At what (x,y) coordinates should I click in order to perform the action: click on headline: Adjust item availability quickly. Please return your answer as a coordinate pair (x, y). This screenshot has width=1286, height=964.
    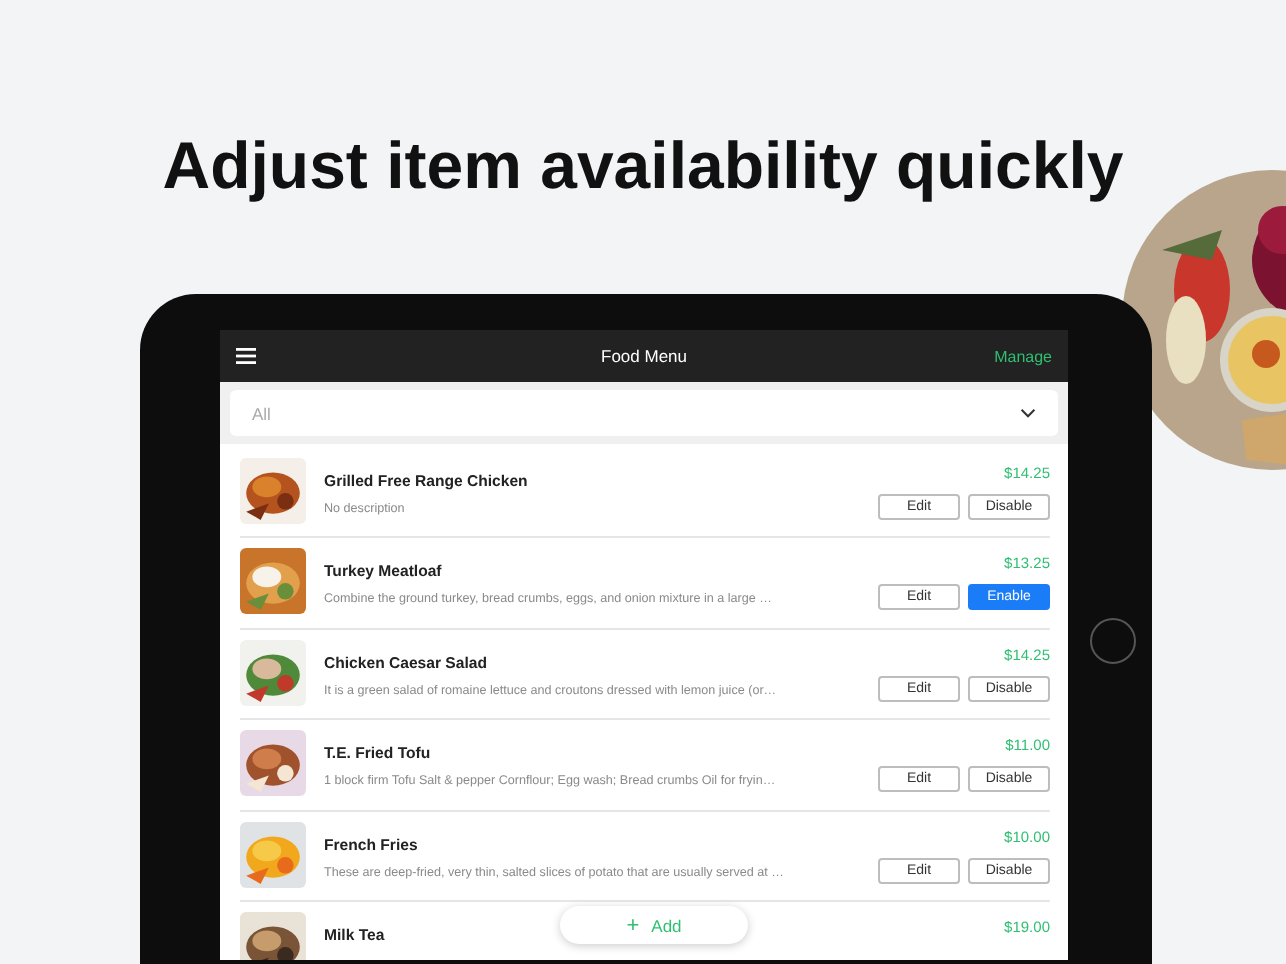
    Looking at the image, I should click on (643, 165).